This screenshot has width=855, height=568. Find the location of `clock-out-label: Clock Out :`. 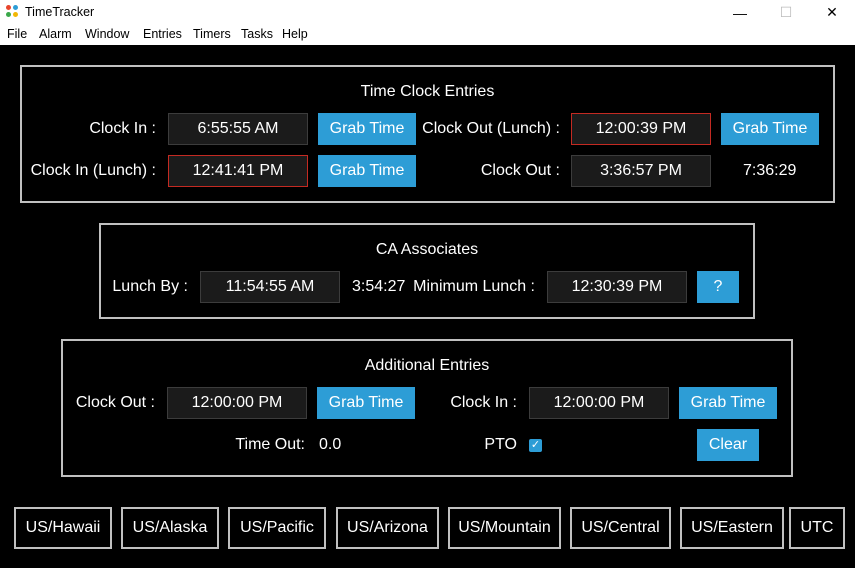

clock-out-label: Clock Out : is located at coordinates (520, 170).